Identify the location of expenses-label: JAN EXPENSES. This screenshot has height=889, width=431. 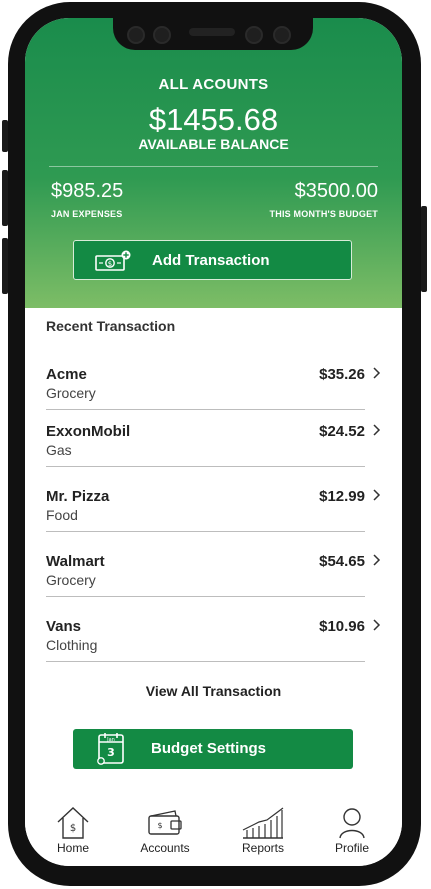
(87, 214).